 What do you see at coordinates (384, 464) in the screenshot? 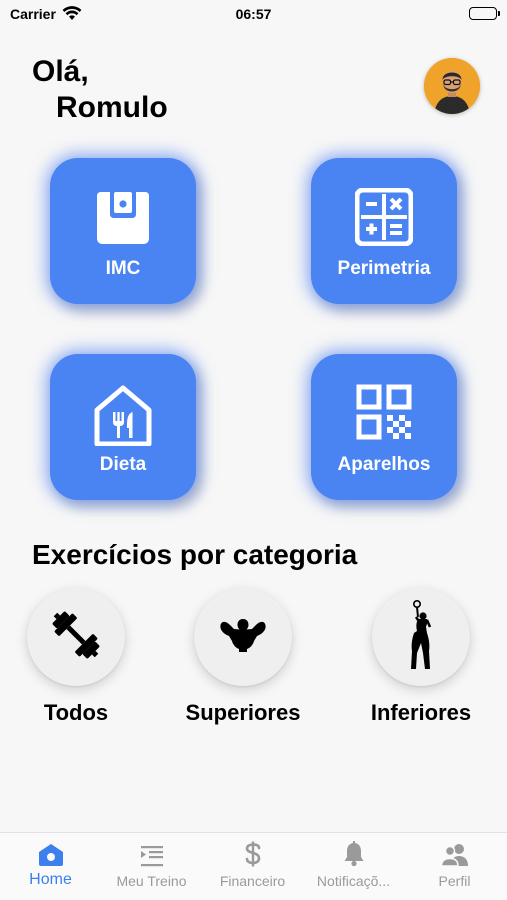
I see `aparelhos-label: Aparelhos` at bounding box center [384, 464].